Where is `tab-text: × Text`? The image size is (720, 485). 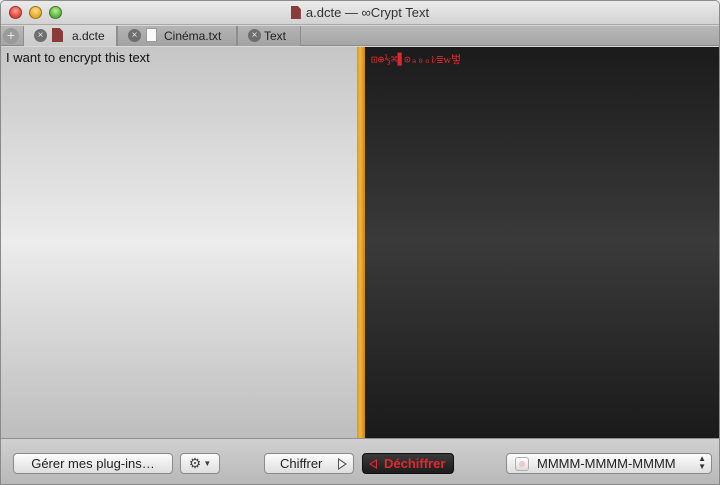 tab-text: × Text is located at coordinates (269, 36).